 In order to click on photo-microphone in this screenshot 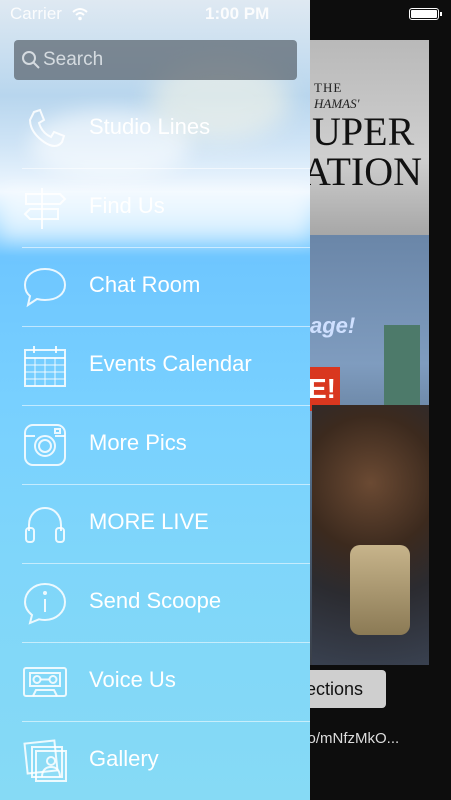, I will do `click(380, 590)`.